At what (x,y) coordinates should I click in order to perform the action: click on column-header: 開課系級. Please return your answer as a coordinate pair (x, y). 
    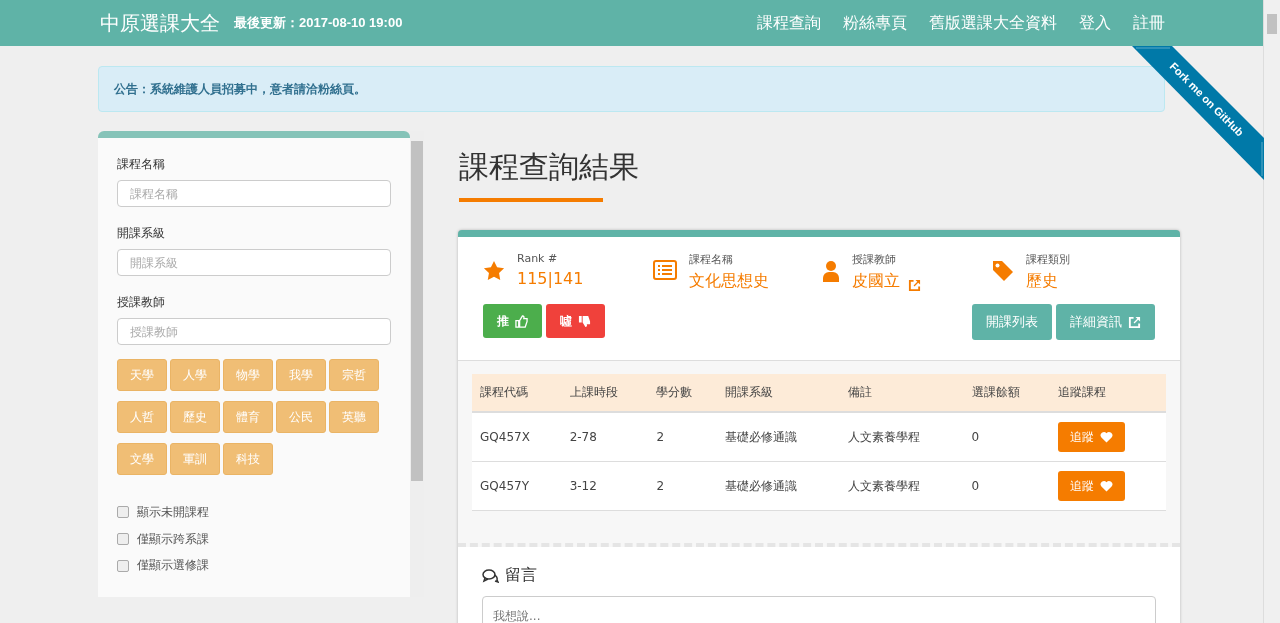
    Looking at the image, I should click on (778, 393).